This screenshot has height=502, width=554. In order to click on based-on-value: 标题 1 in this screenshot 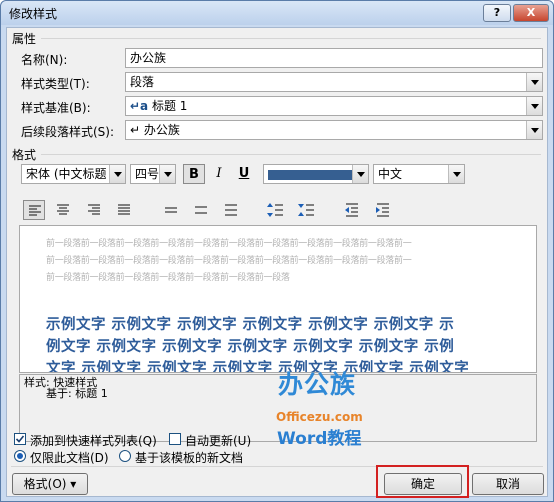, I will do `click(169, 106)`.